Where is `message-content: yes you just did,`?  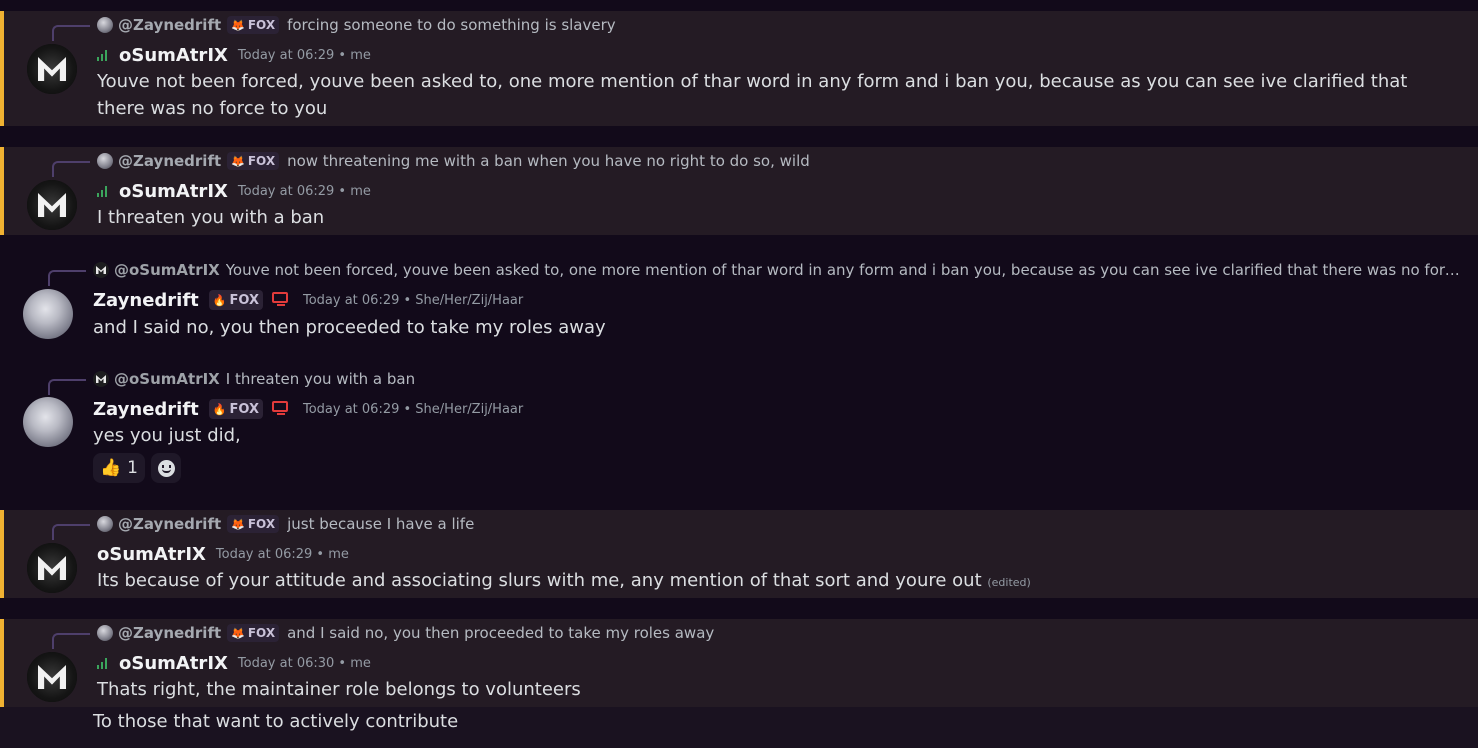 message-content: yes you just did, is located at coordinates (167, 435).